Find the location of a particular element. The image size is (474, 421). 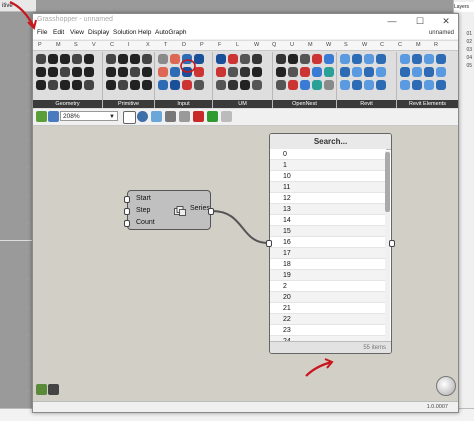

preview-wire-icon is located at coordinates (184, 116).